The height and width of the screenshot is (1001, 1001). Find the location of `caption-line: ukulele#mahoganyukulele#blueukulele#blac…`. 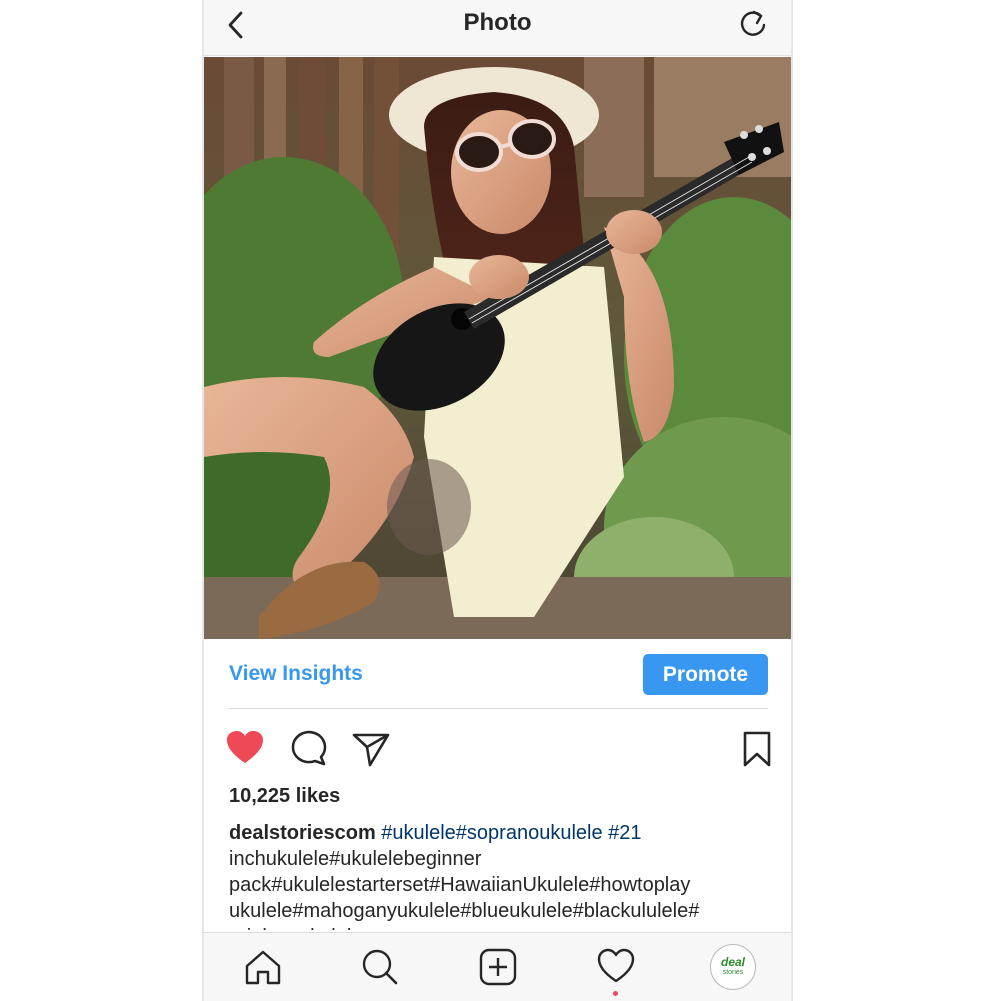

caption-line: ukulele#mahoganyukulele#blueukulele#blac… is located at coordinates (464, 911).